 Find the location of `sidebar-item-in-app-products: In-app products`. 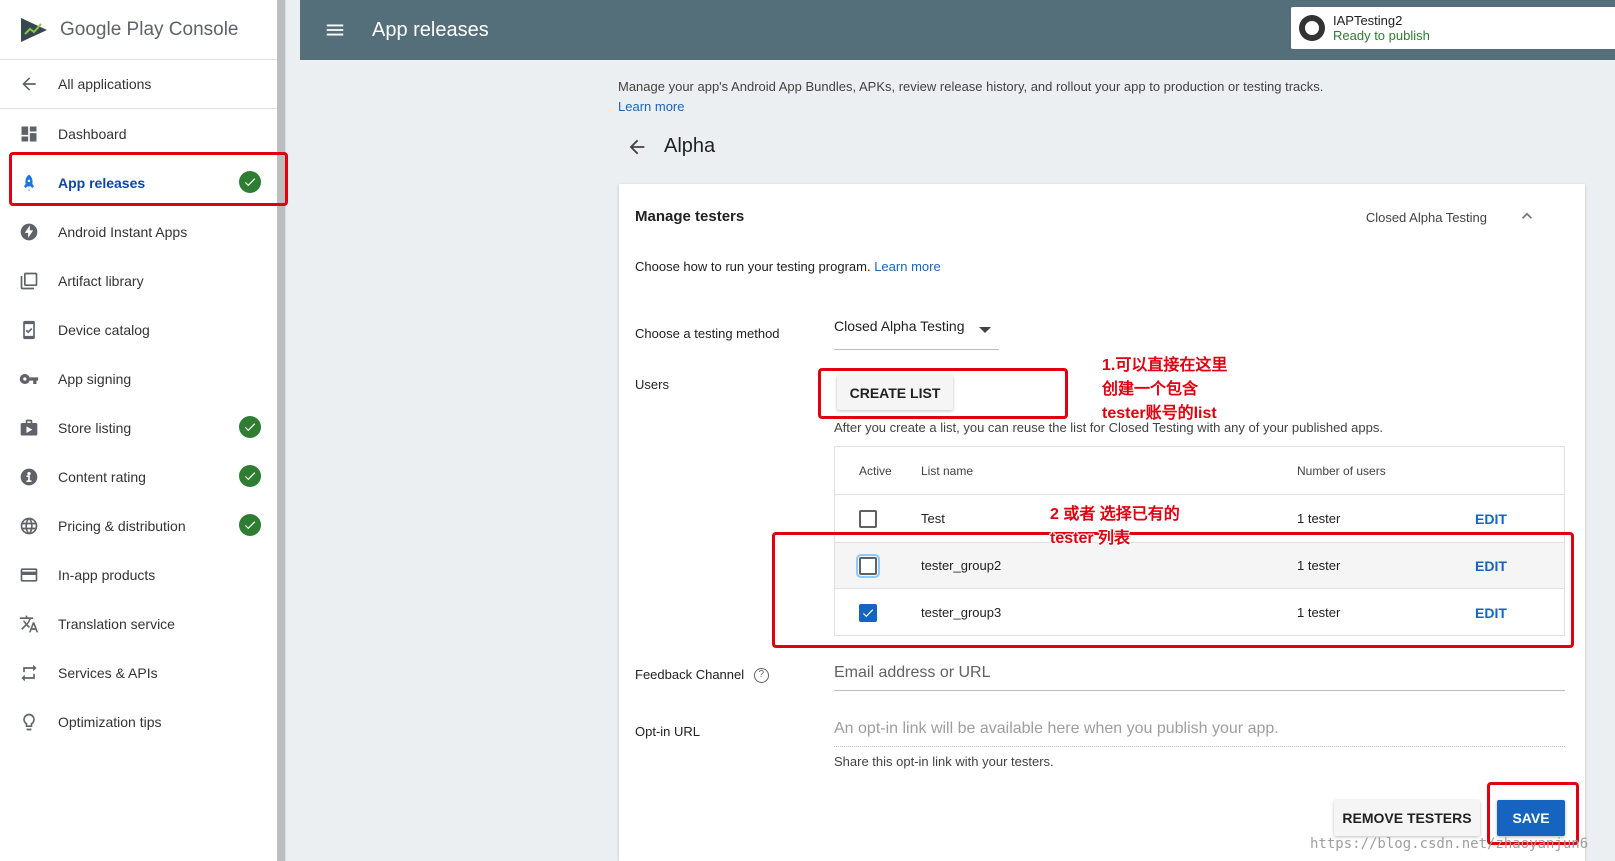

sidebar-item-in-app-products: In-app products is located at coordinates (142, 574).